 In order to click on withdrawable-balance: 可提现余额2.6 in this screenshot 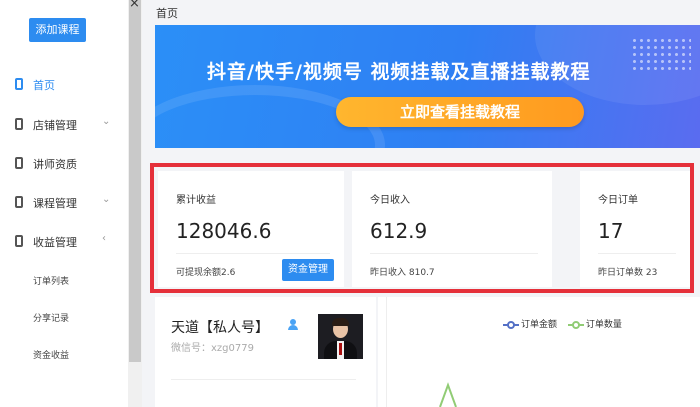, I will do `click(206, 273)`.